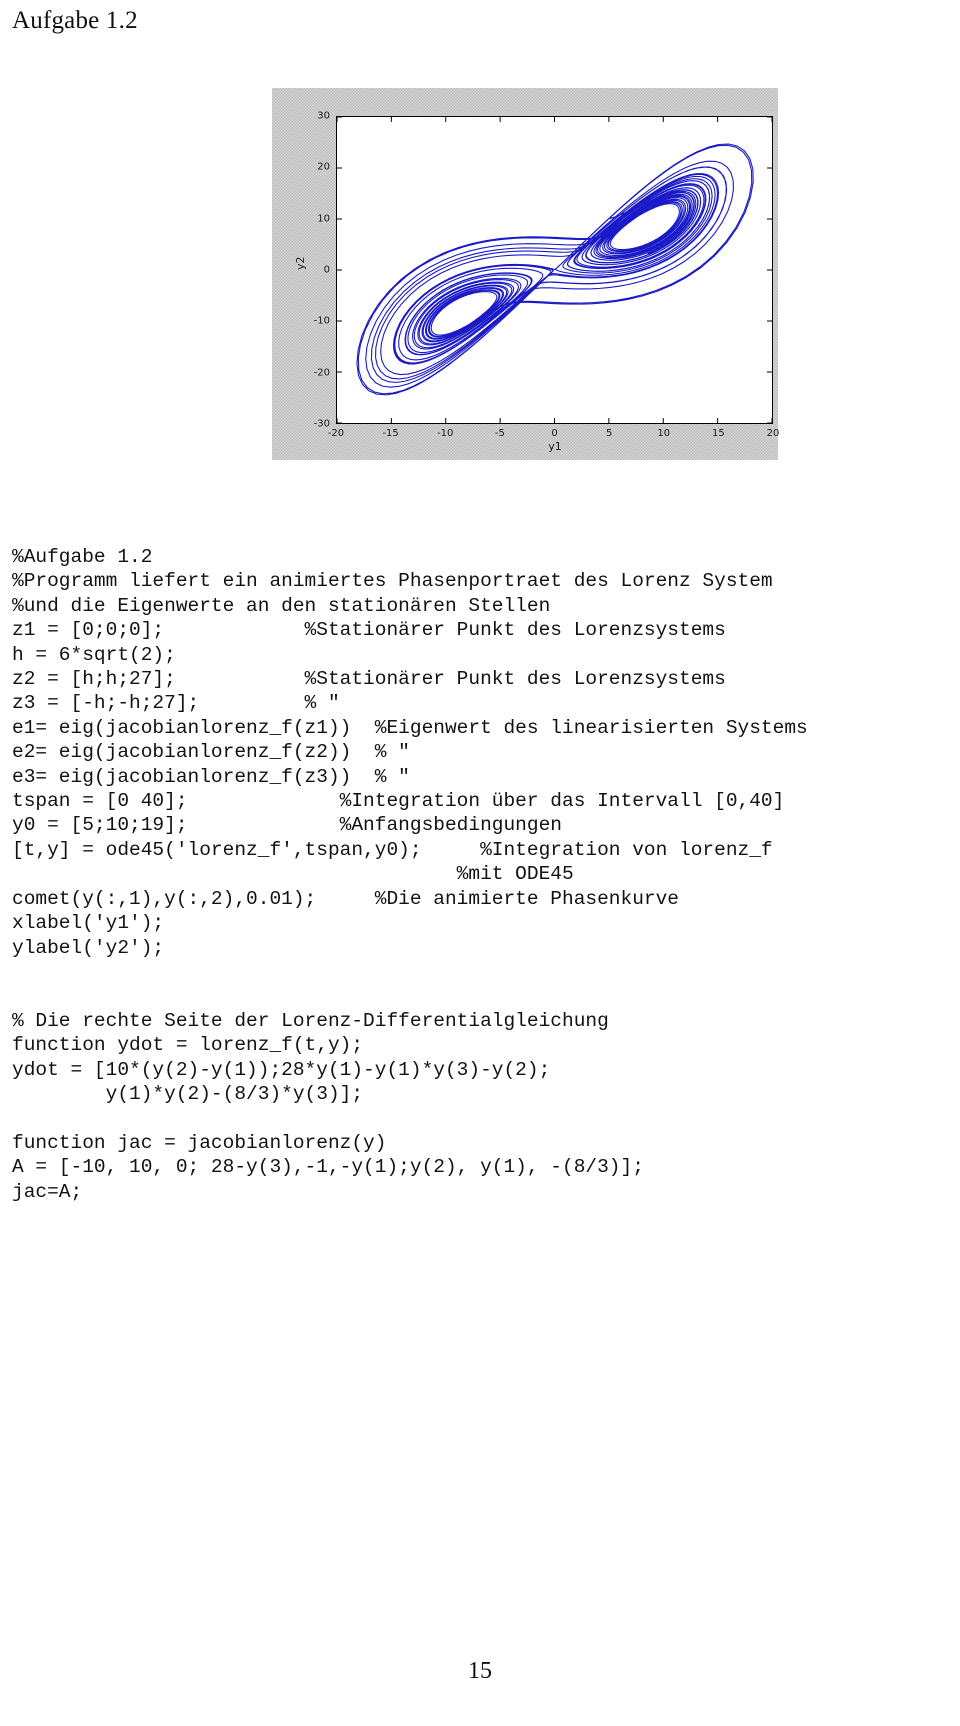 This screenshot has height=1726, width=960. What do you see at coordinates (88, 923) in the screenshot?
I see `code-line: xlabel('y1');` at bounding box center [88, 923].